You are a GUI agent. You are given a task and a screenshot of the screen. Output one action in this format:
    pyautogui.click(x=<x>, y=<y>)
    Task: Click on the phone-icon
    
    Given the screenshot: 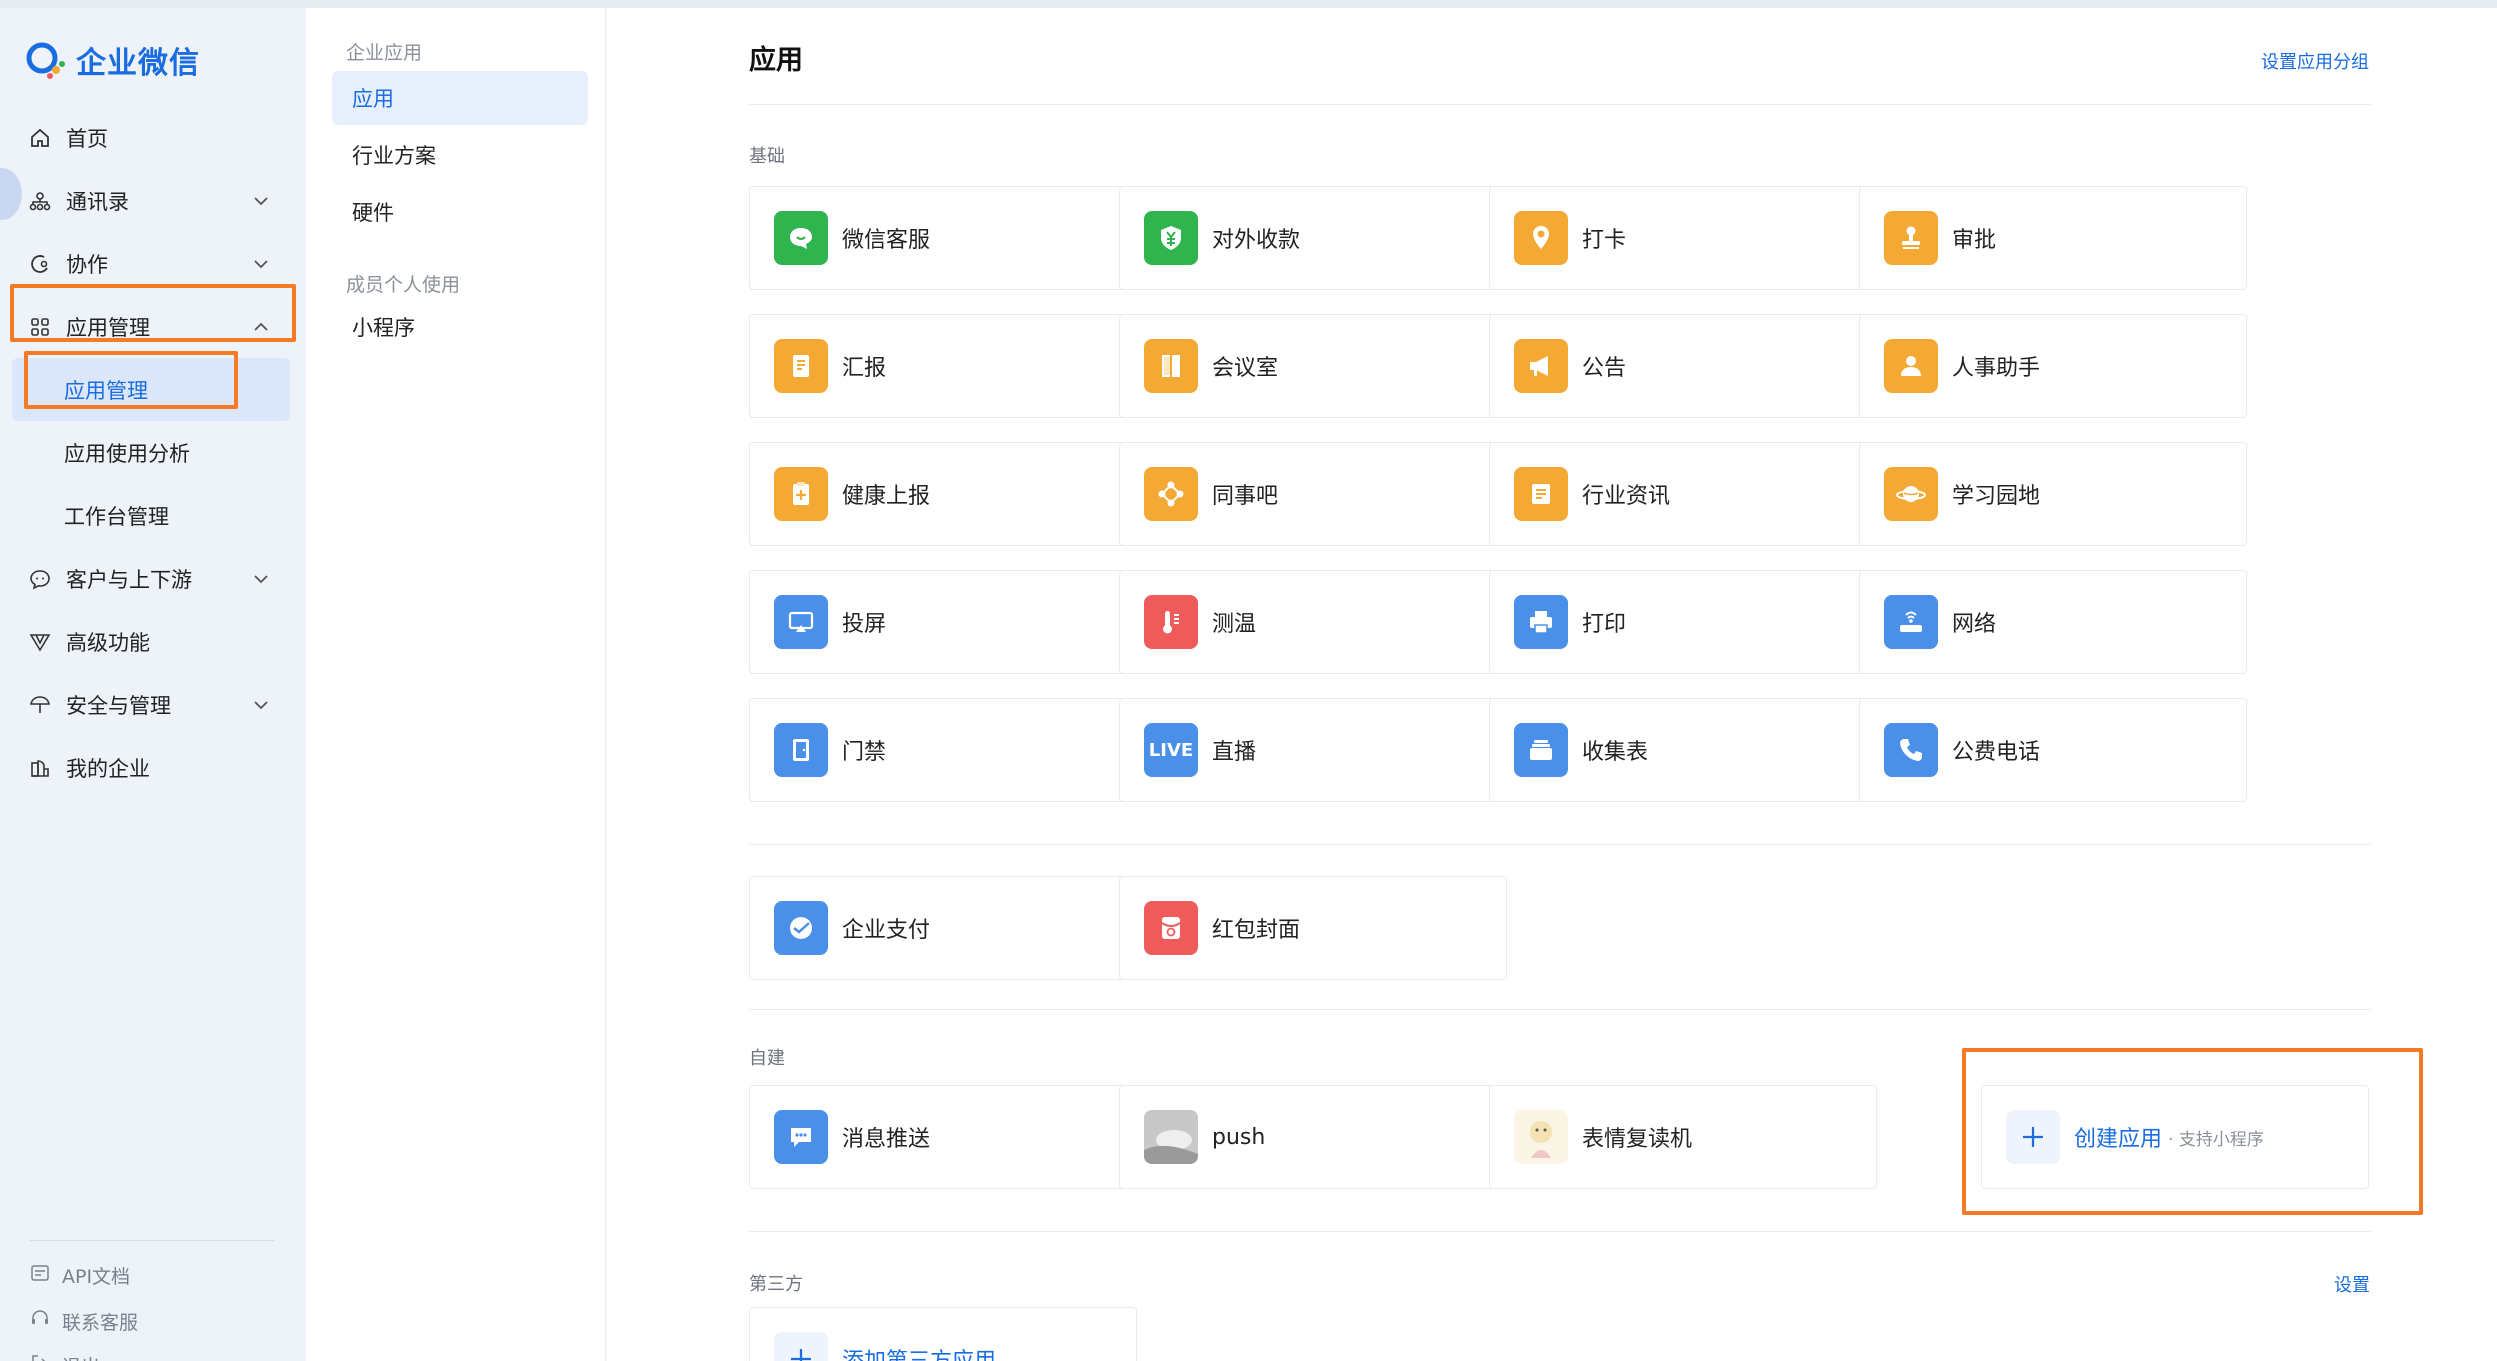 What is the action you would take?
    pyautogui.click(x=1911, y=750)
    